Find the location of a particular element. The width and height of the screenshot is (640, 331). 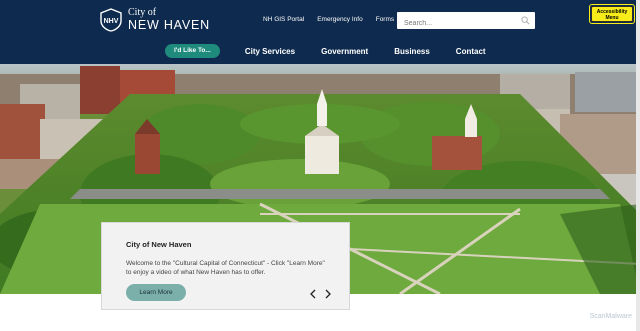

nav-city-services: City Services is located at coordinates (270, 51).